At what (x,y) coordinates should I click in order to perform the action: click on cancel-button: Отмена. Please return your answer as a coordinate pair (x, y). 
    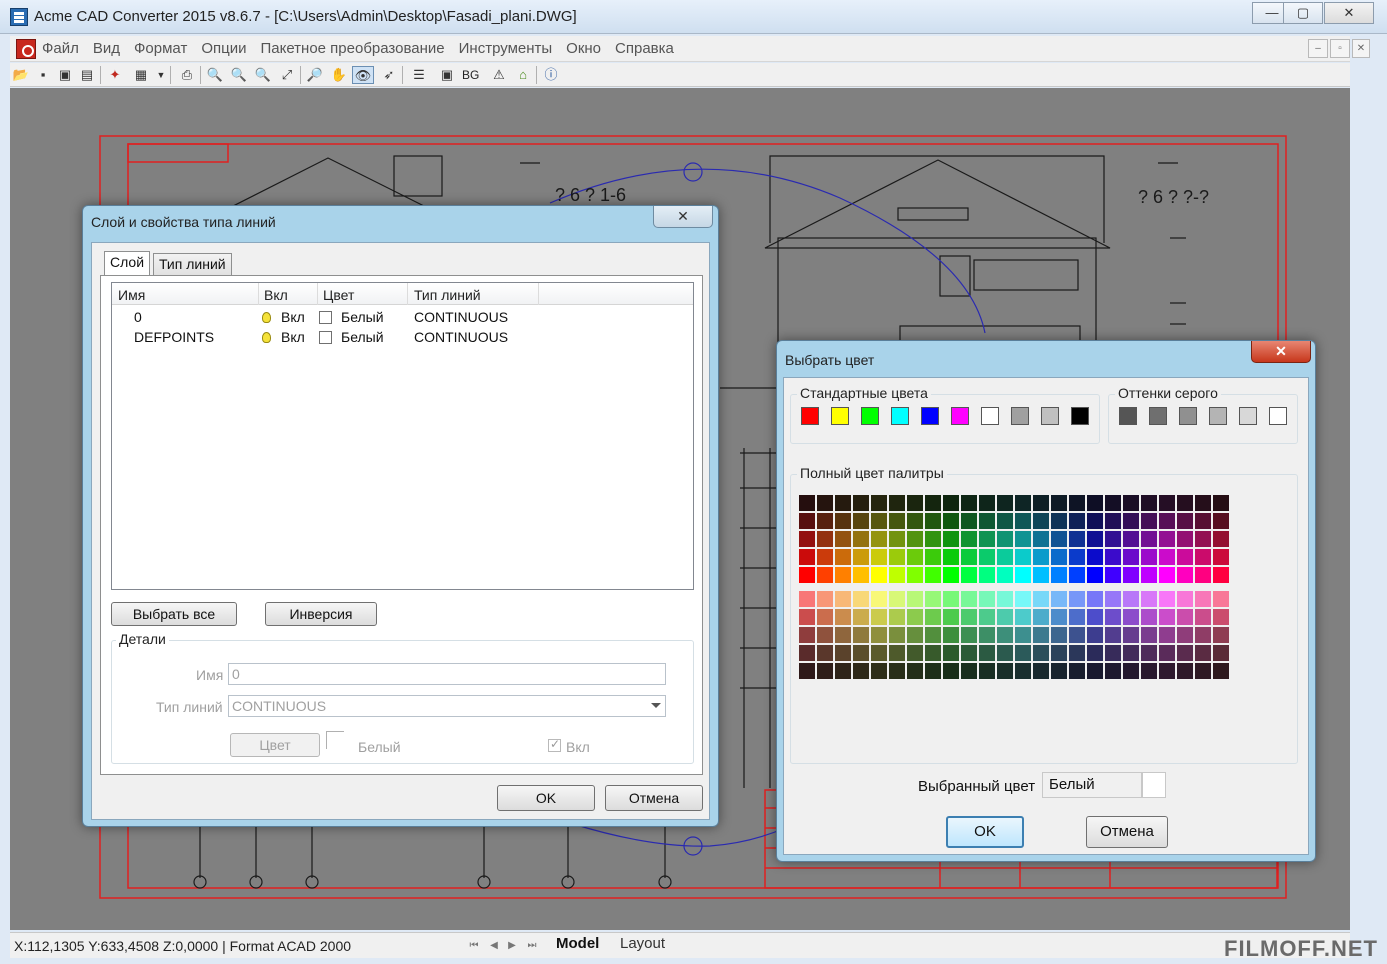
    Looking at the image, I should click on (654, 798).